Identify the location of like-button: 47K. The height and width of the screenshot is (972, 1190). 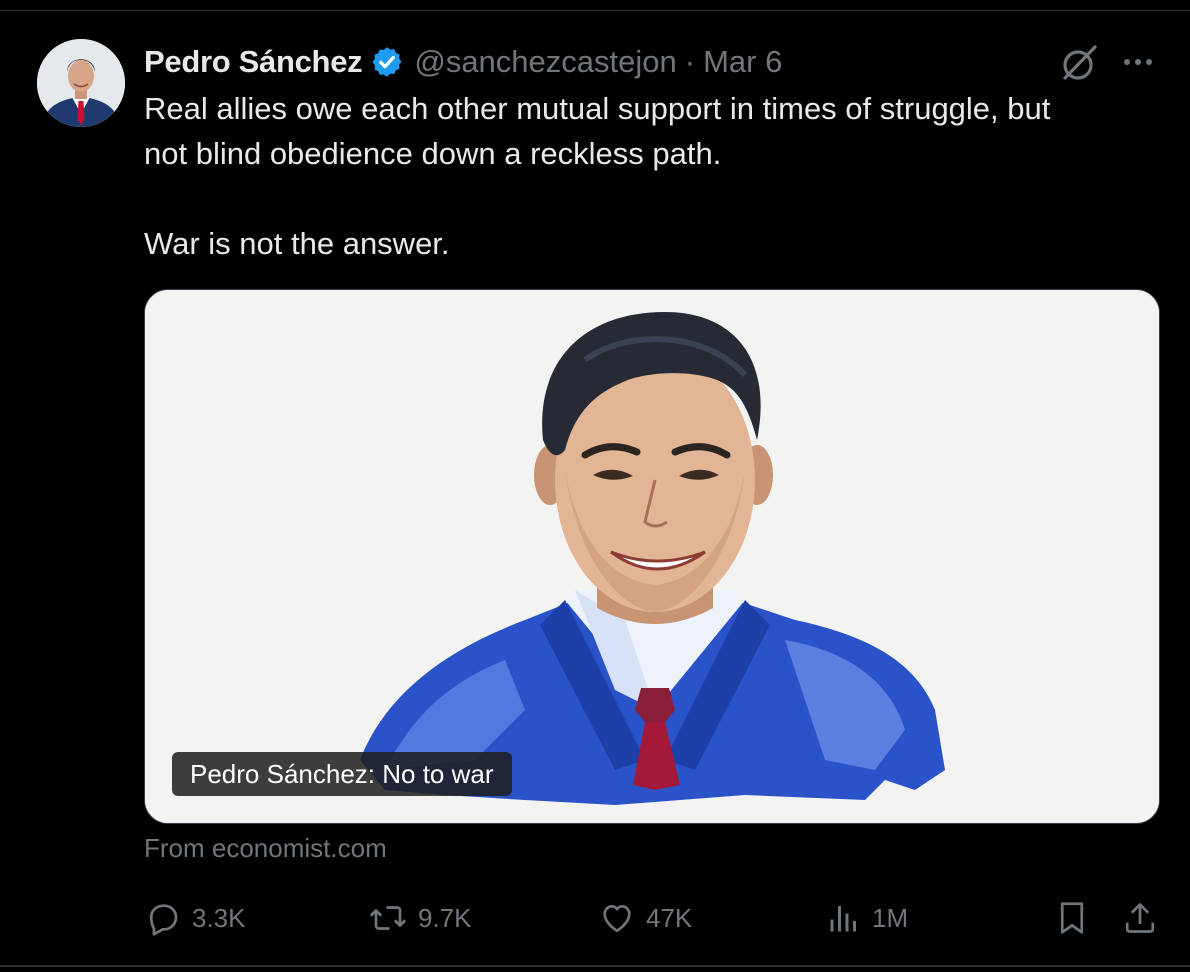
(645, 918).